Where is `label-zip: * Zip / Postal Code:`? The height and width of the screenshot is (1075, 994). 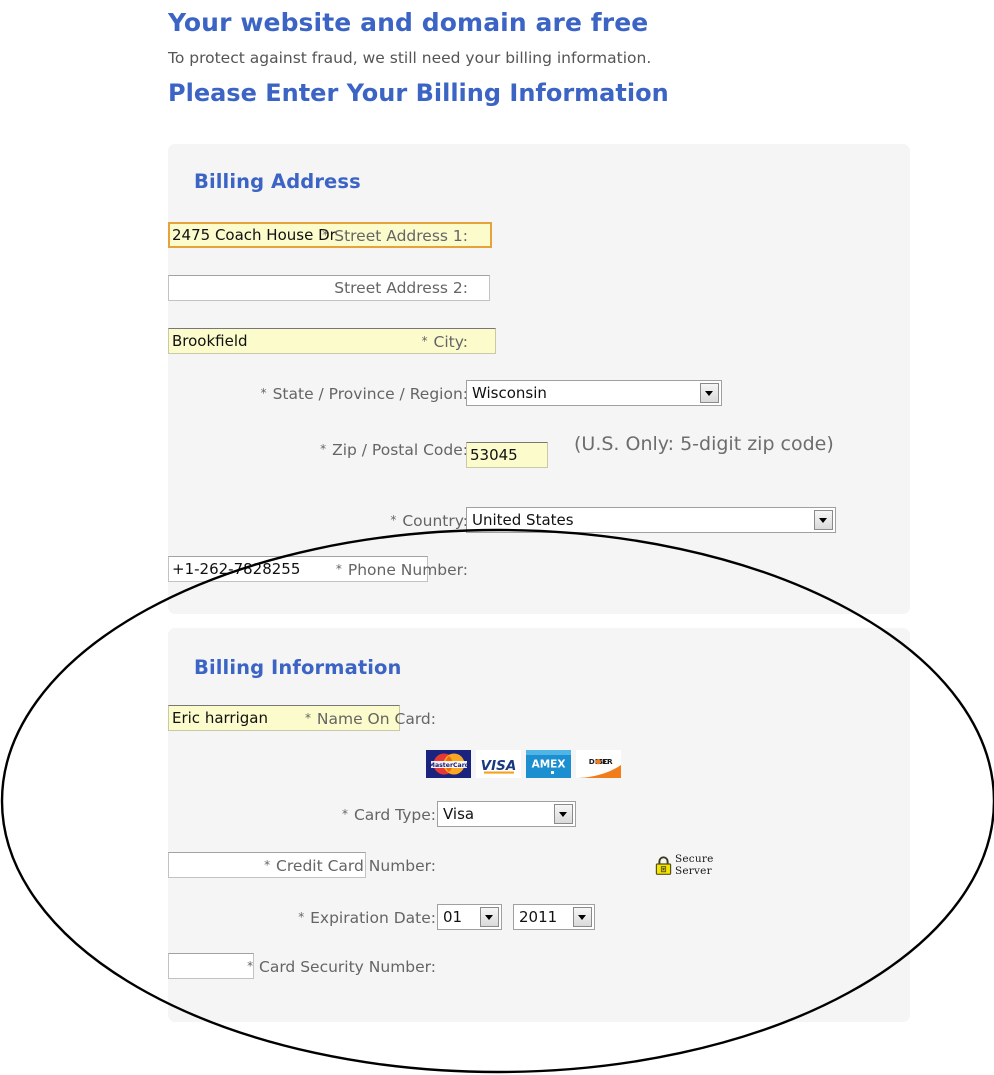
label-zip: * Zip / Postal Code: is located at coordinates (394, 450).